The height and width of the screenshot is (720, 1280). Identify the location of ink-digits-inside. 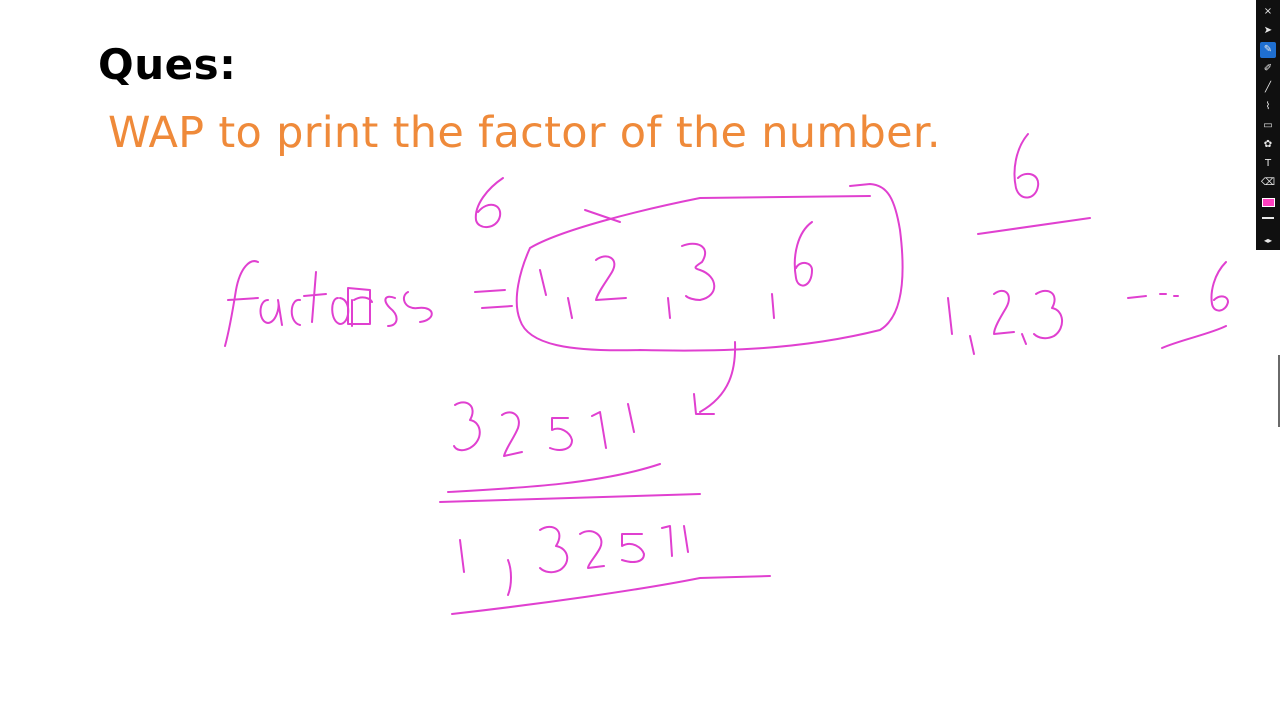
(676, 270).